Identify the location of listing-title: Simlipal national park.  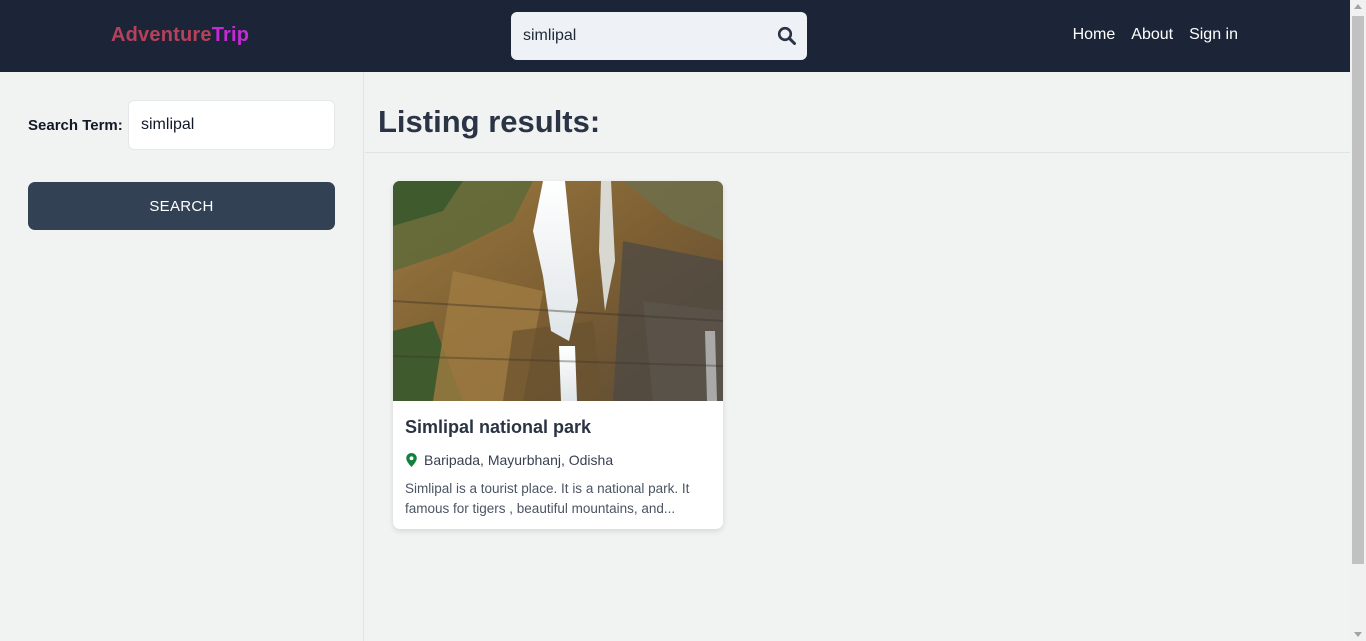
(498, 427).